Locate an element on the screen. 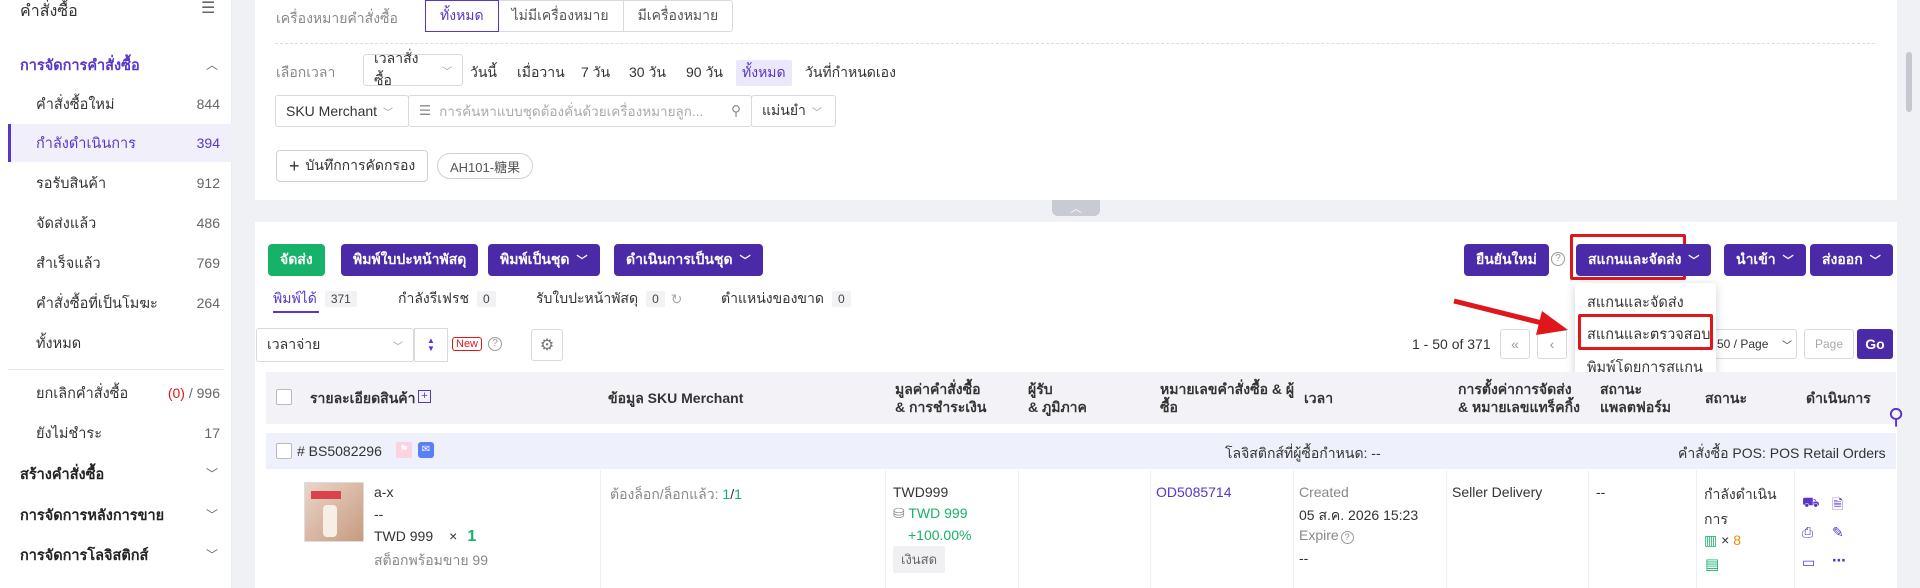 The image size is (1920, 588). confirm-again-button: ยืนยันใหม่ is located at coordinates (1506, 260).